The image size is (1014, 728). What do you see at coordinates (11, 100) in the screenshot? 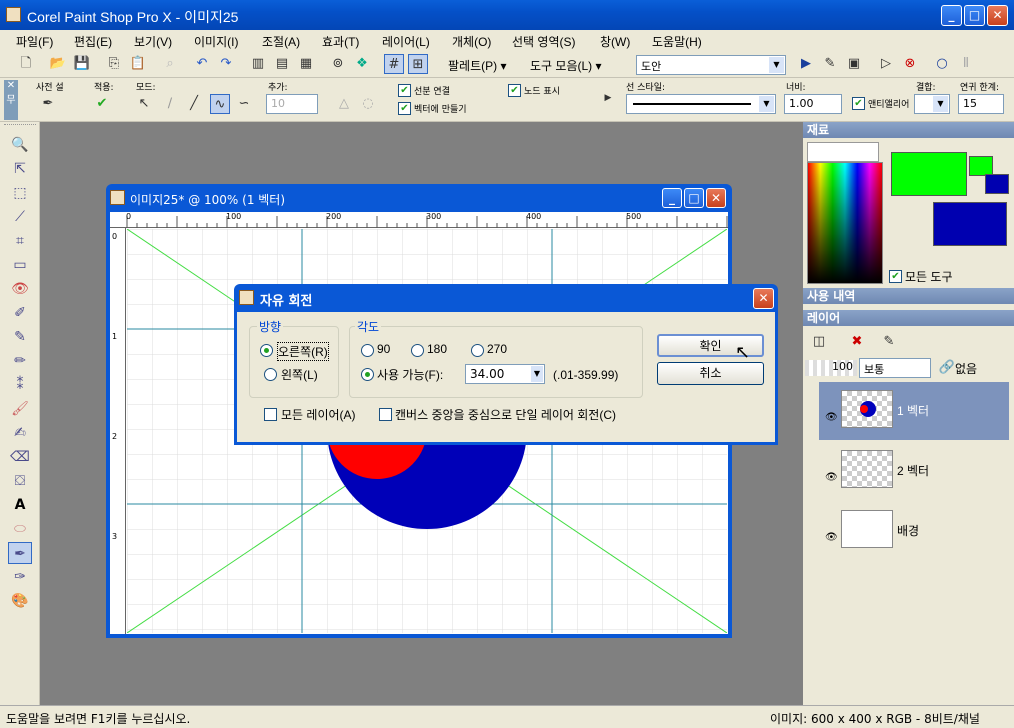
I see `options-handle: ✕ 무` at bounding box center [11, 100].